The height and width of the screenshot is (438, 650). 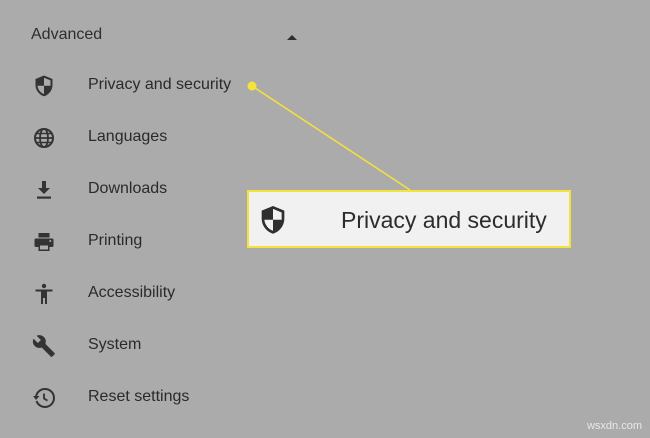 I want to click on menu-item-languages: Languages, so click(x=160, y=138).